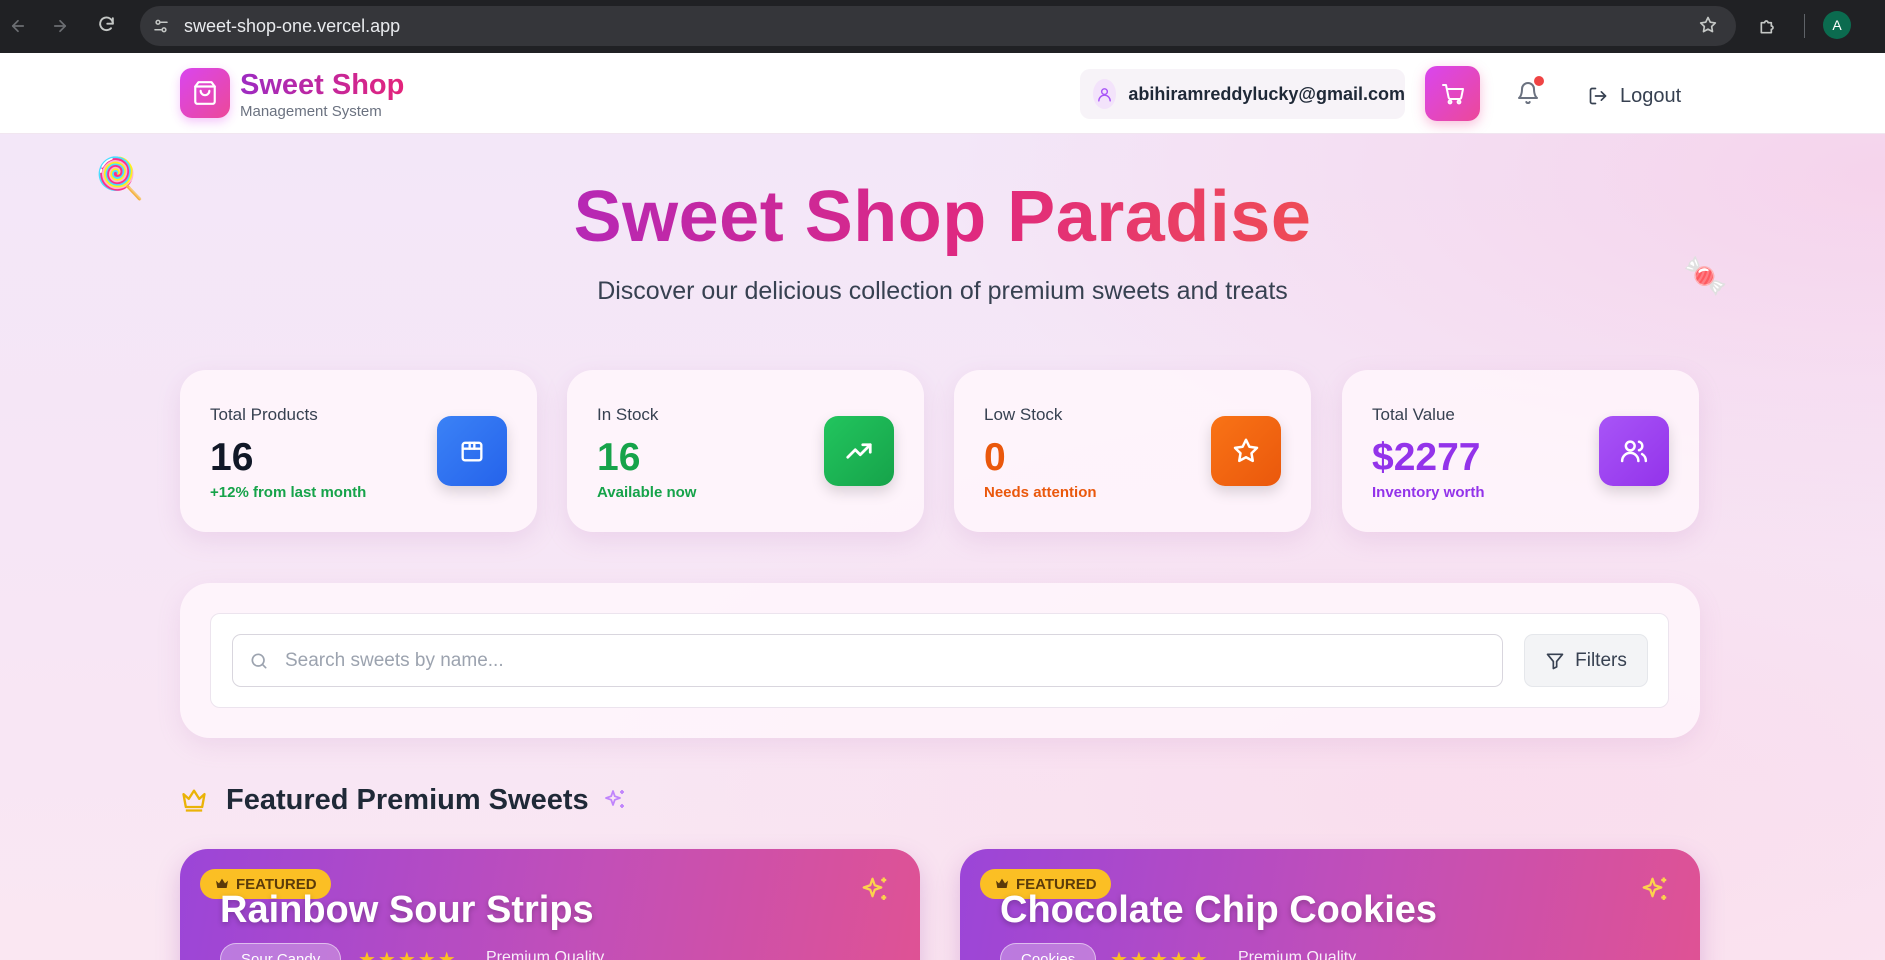 This screenshot has height=960, width=1885. Describe the element at coordinates (288, 492) in the screenshot. I see `stat-note: +12% from last month` at that location.